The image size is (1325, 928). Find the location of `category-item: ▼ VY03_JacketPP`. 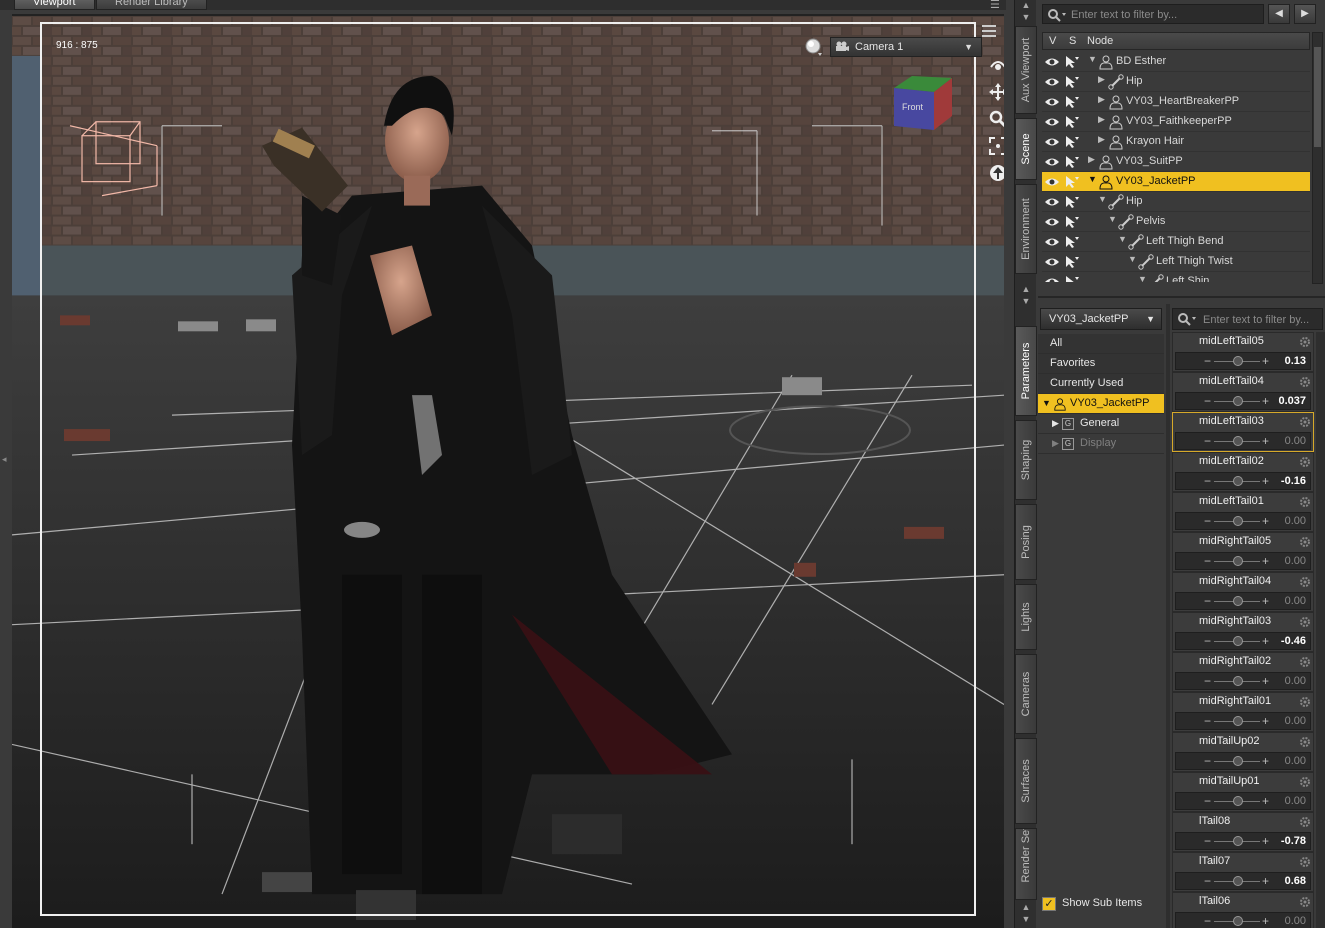

category-item: ▼ VY03_JacketPP is located at coordinates (1101, 404).